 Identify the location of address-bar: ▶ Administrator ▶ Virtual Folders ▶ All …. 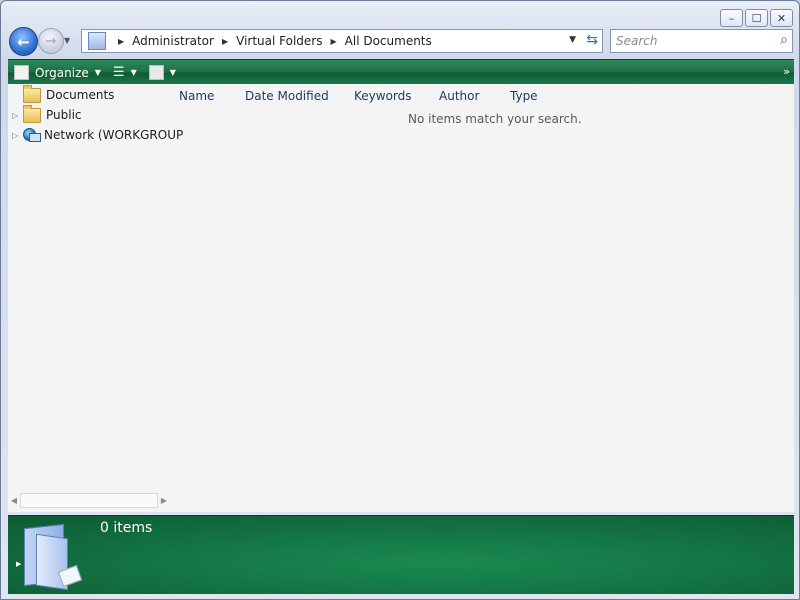
(342, 41).